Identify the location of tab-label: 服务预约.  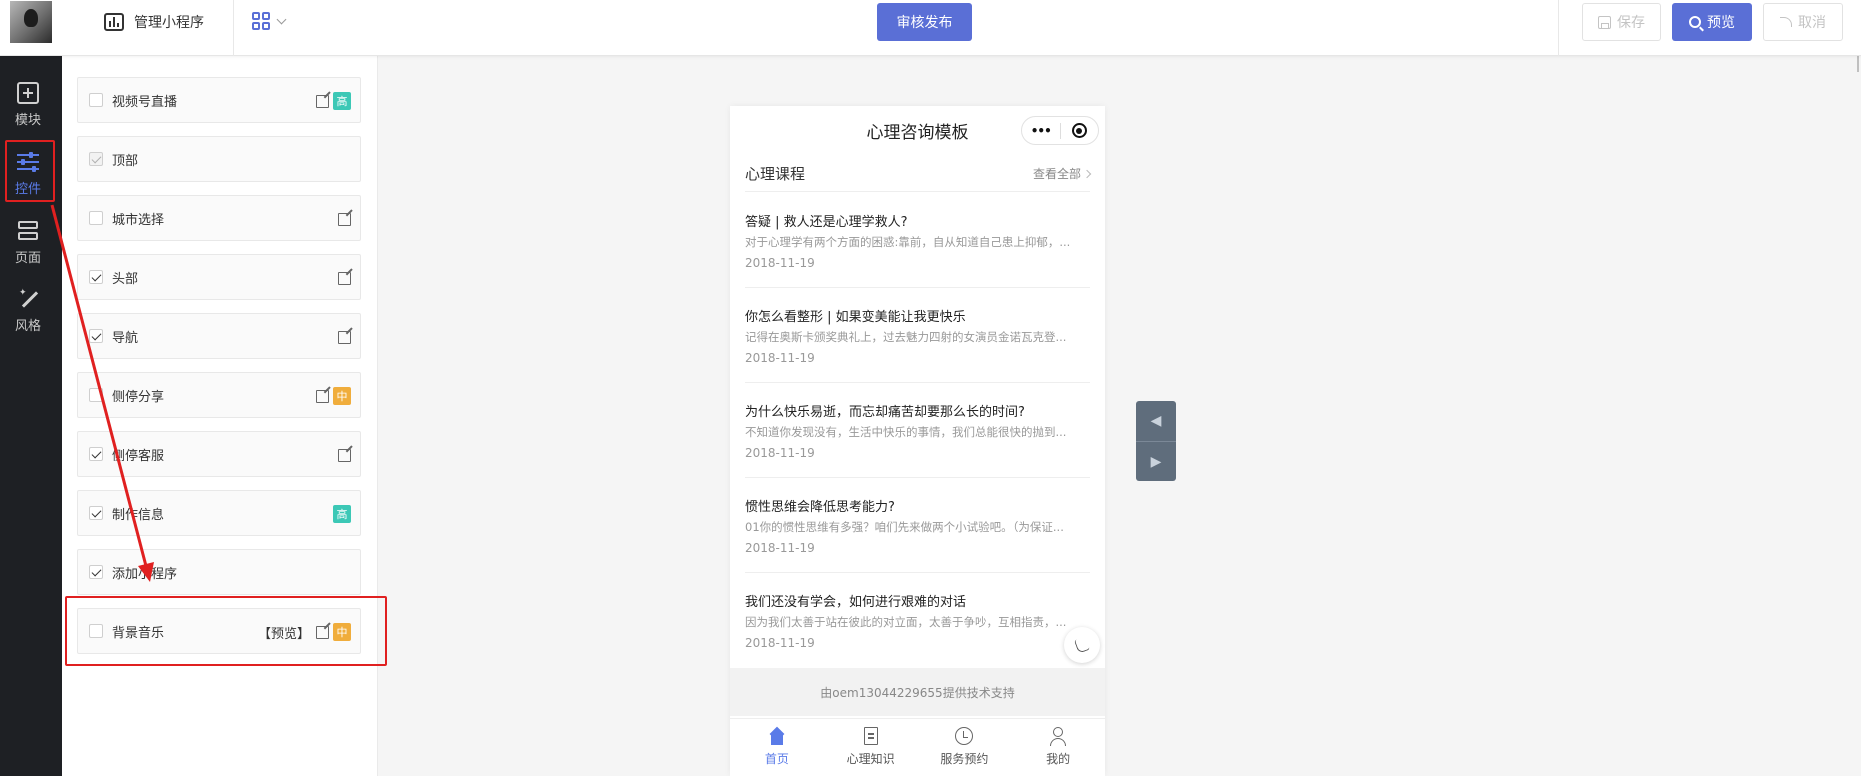
(964, 759).